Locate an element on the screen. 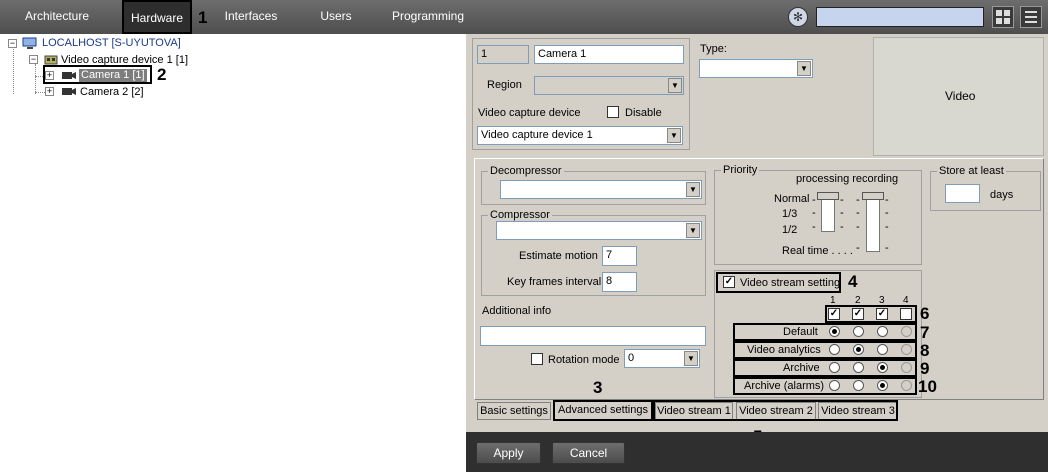 This screenshot has height=472, width=1048. processing-slider-thumb is located at coordinates (828, 196).